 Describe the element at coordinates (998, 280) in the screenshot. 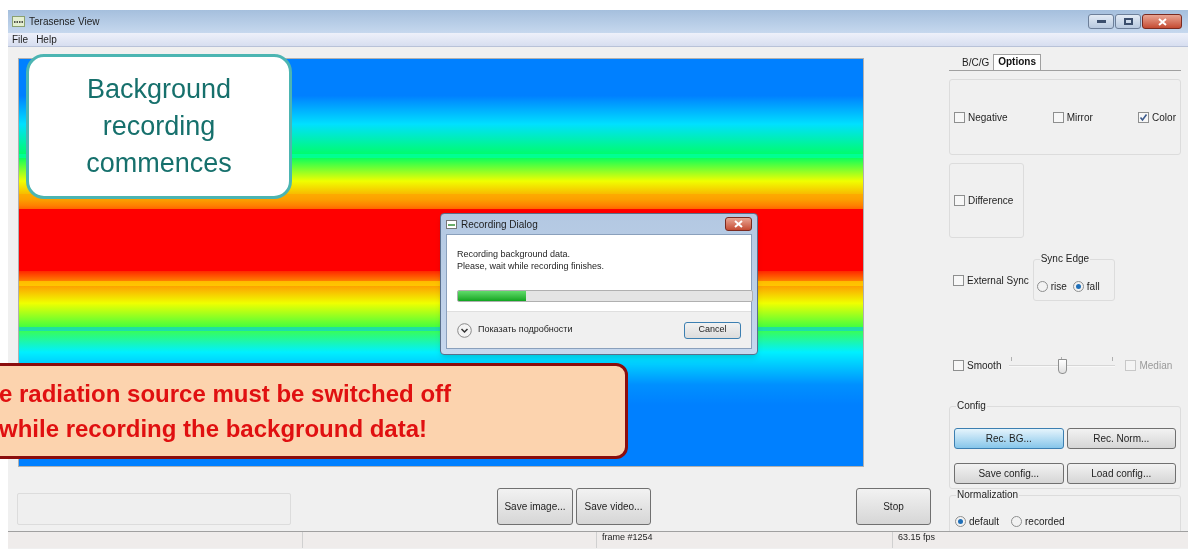

I see `checkbox-label: External Sync` at that location.